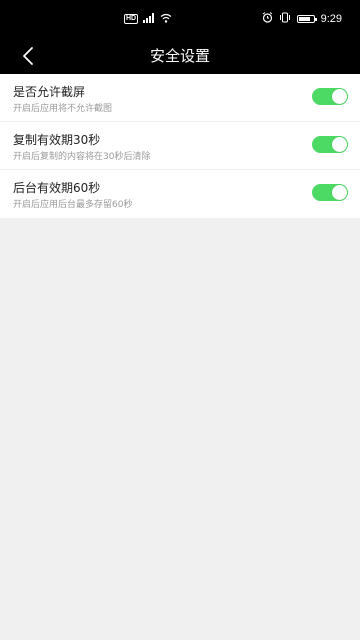  I want to click on setting-row-copy-expiry: 复制有效期30秒 开启后复制的内容将在30秒后清除, so click(180, 146).